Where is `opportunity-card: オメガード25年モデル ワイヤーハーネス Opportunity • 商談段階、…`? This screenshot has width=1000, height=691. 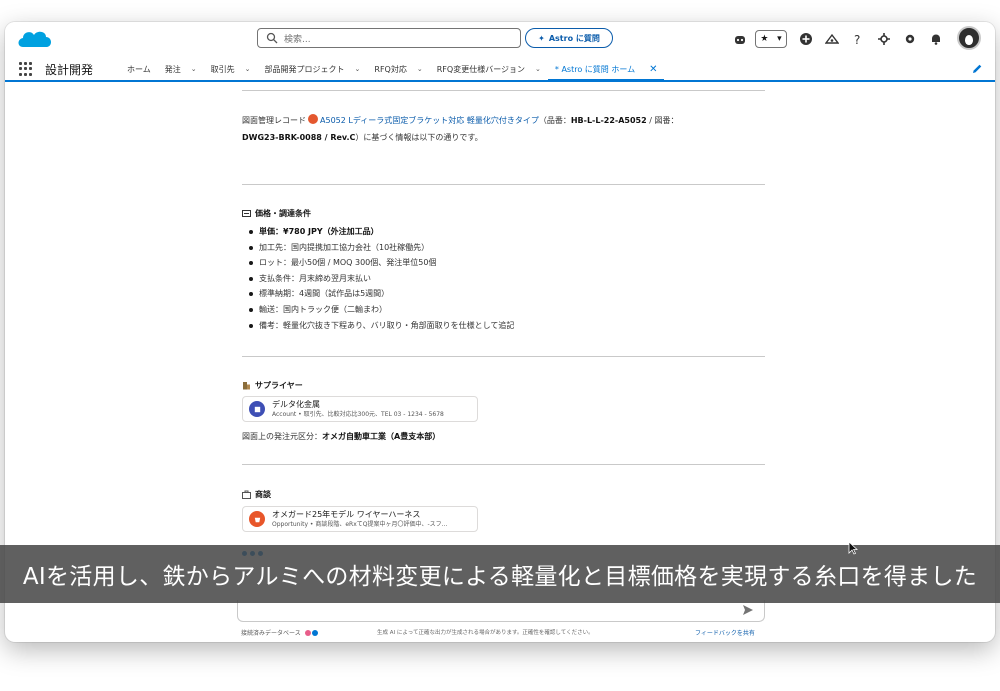 opportunity-card: オメガード25年モデル ワイヤーハーネス Opportunity • 商談段階、… is located at coordinates (360, 519).